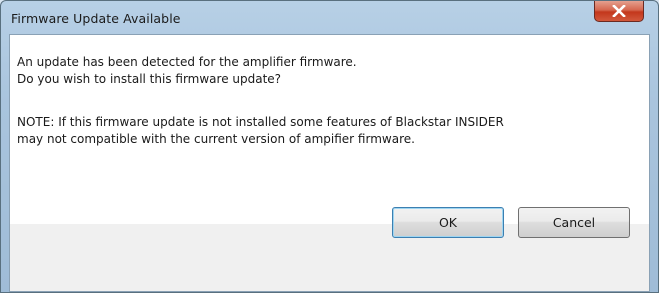 The width and height of the screenshot is (659, 293). What do you see at coordinates (96, 18) in the screenshot?
I see `window-title: Firmware Update Available` at bounding box center [96, 18].